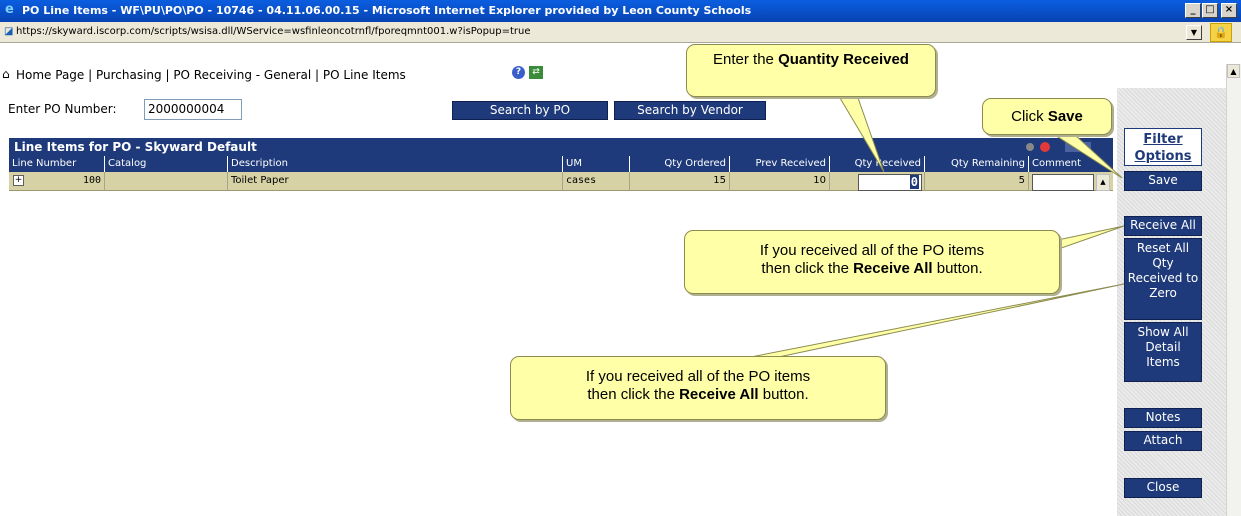  I want to click on close-button: Close, so click(1163, 488).